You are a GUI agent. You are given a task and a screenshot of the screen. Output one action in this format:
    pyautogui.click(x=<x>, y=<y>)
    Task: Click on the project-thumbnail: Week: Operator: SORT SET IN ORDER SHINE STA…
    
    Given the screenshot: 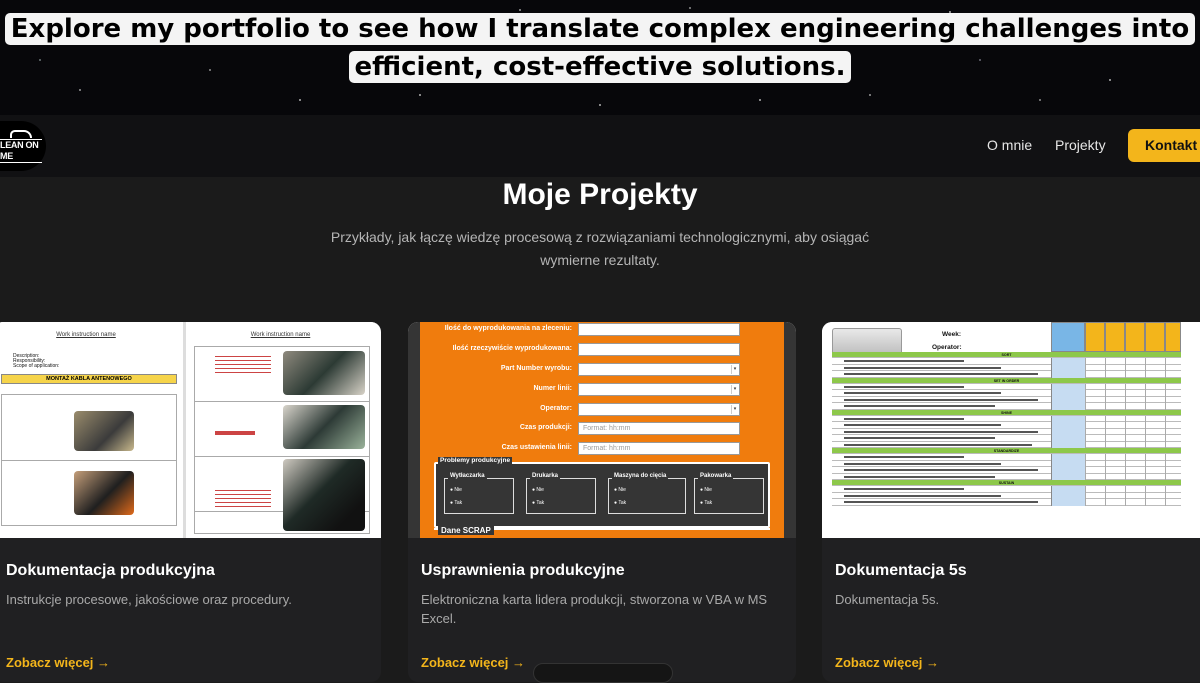 What is the action you would take?
    pyautogui.click(x=1011, y=430)
    